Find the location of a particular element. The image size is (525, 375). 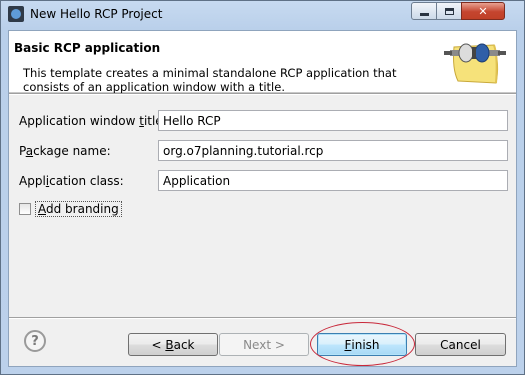

back-button: < Back is located at coordinates (173, 344).